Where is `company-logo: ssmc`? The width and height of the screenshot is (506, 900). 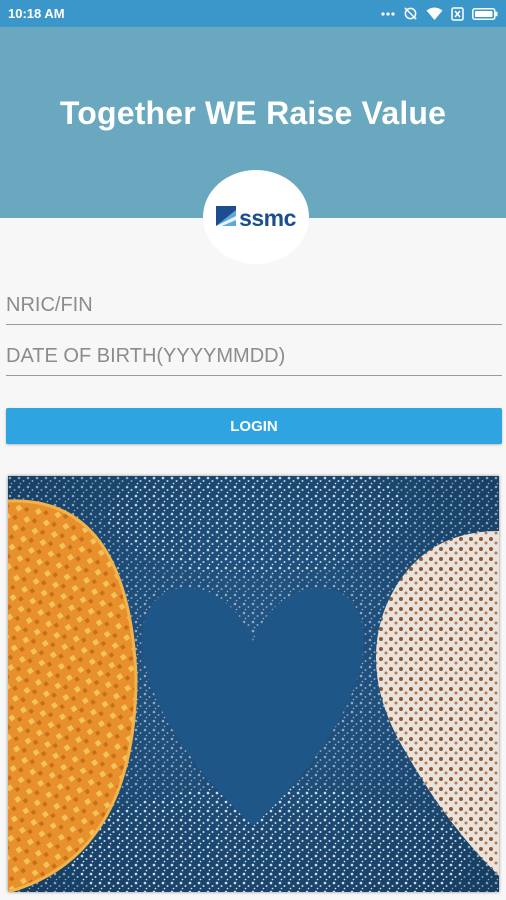
company-logo: ssmc is located at coordinates (256, 217).